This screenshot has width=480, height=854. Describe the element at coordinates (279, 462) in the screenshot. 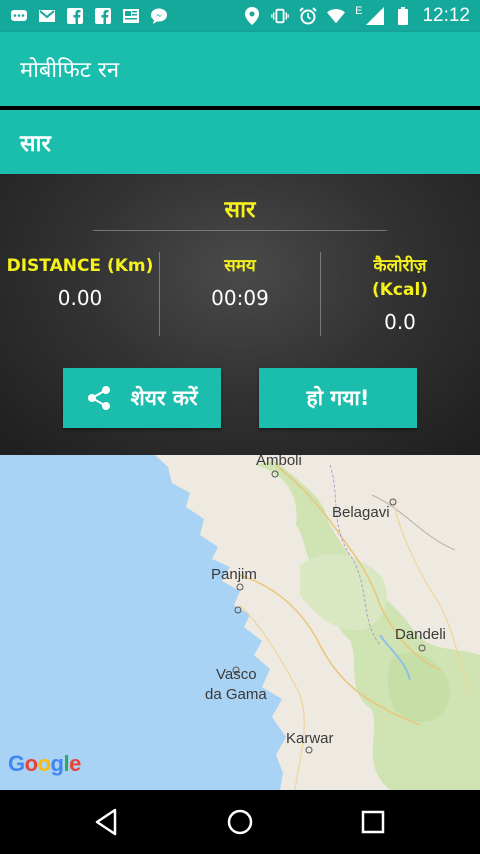

I see `map-label-amboli: Amboli` at that location.